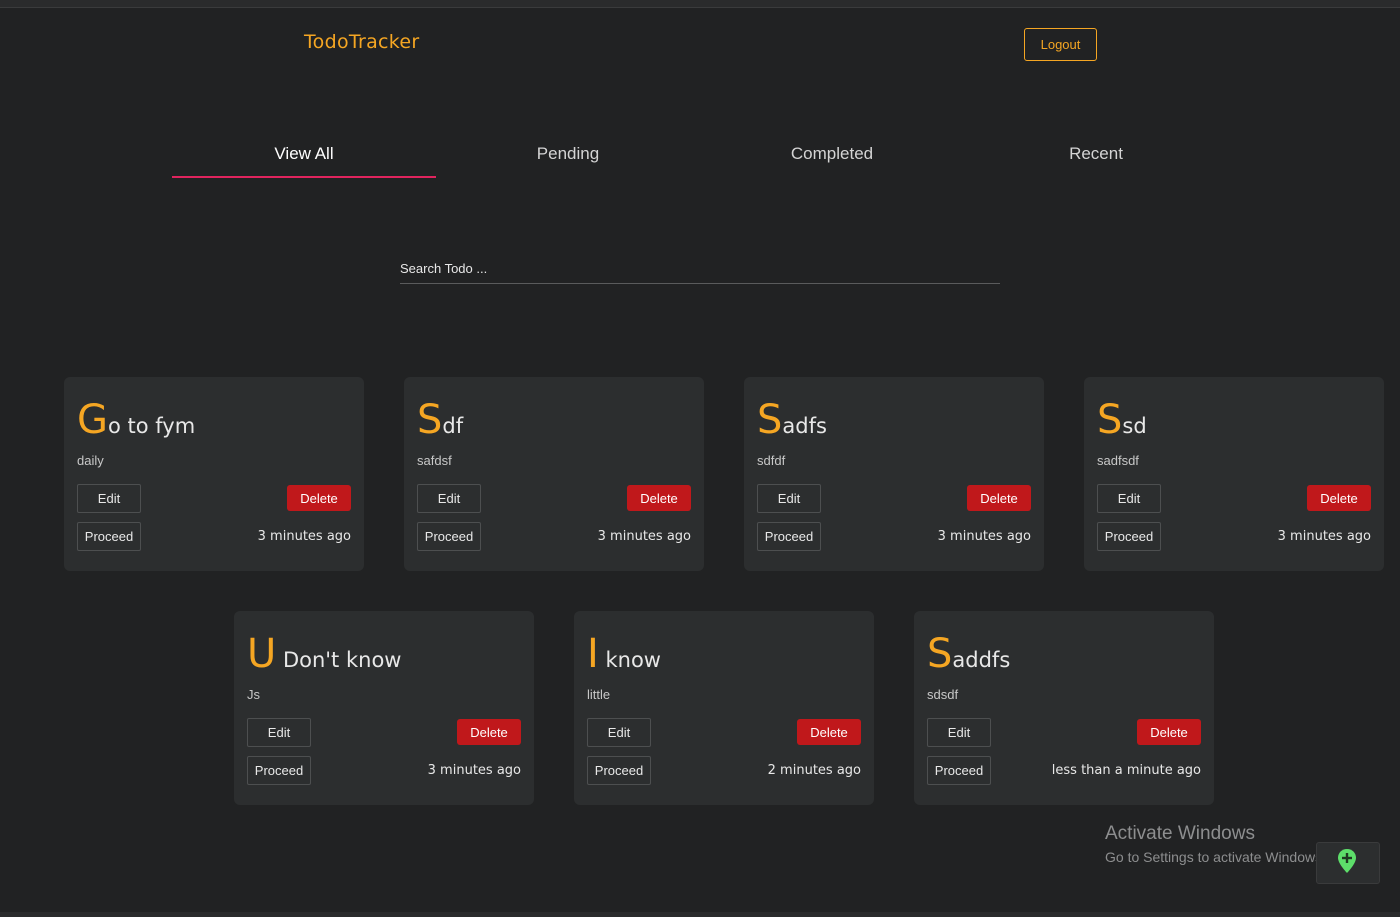 The height and width of the screenshot is (917, 1400). What do you see at coordinates (92, 420) in the screenshot?
I see `todo-title-initial: G` at bounding box center [92, 420].